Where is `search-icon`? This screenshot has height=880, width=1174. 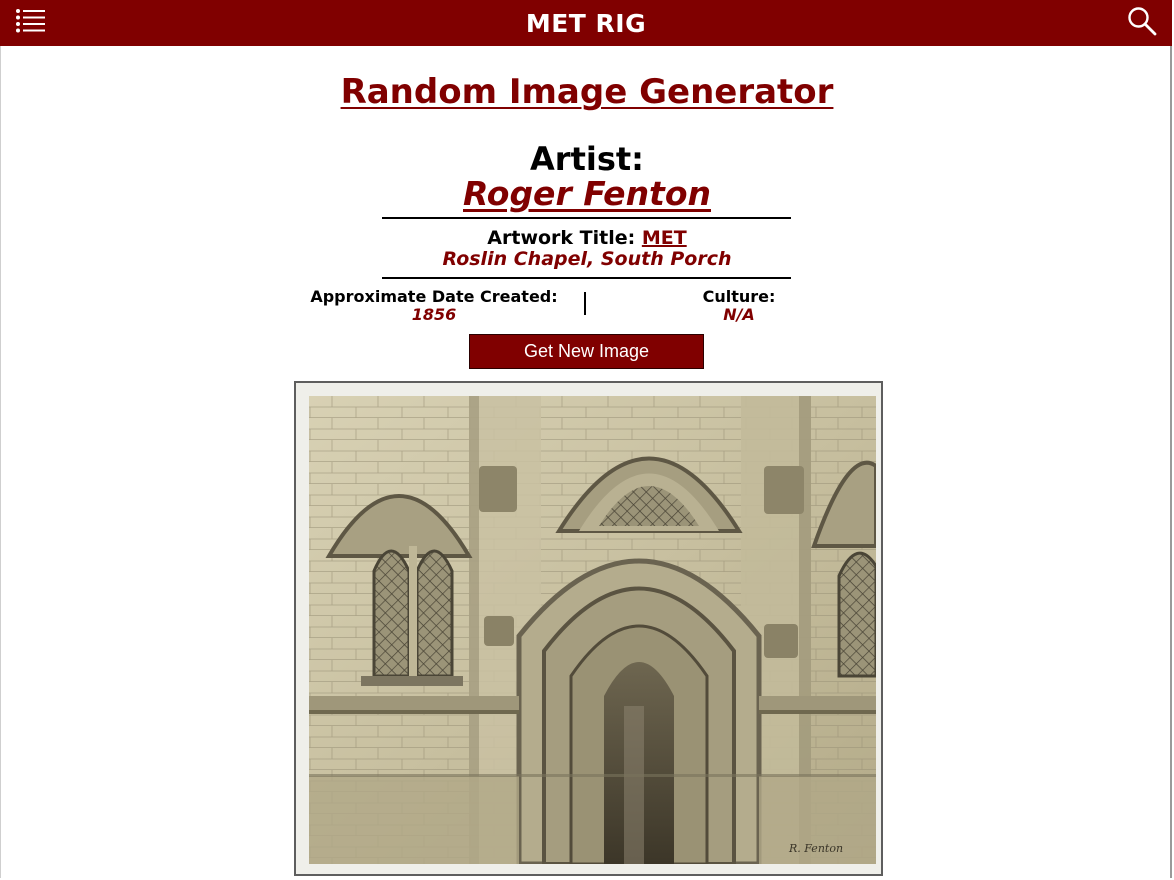 search-icon is located at coordinates (1142, 21).